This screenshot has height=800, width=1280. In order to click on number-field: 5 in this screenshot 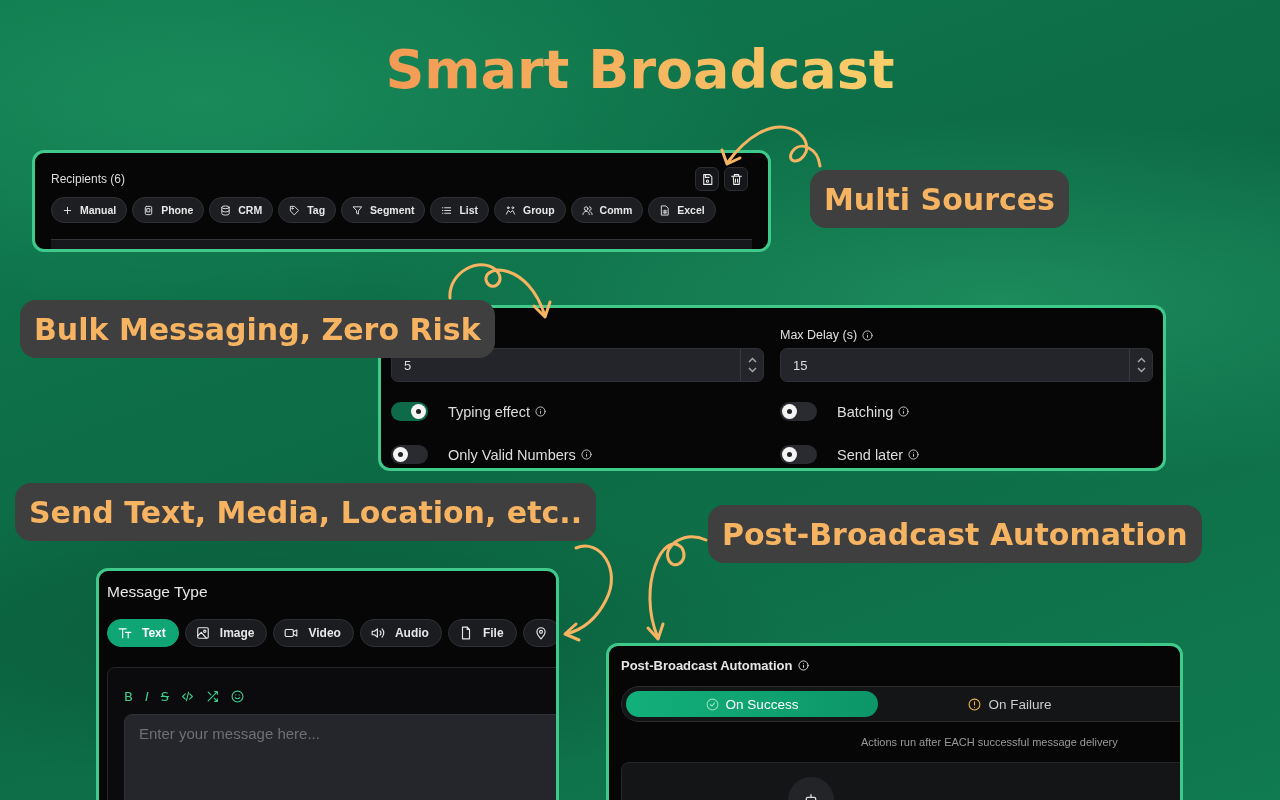, I will do `click(577, 365)`.